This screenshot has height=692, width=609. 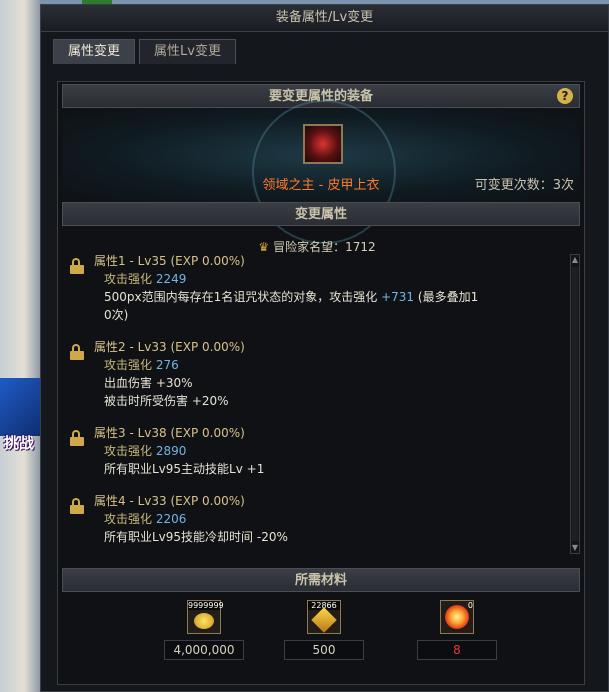 I want to click on attribute-line: 所有职业Lv95技能冷却时间 -20%, so click(x=196, y=537).